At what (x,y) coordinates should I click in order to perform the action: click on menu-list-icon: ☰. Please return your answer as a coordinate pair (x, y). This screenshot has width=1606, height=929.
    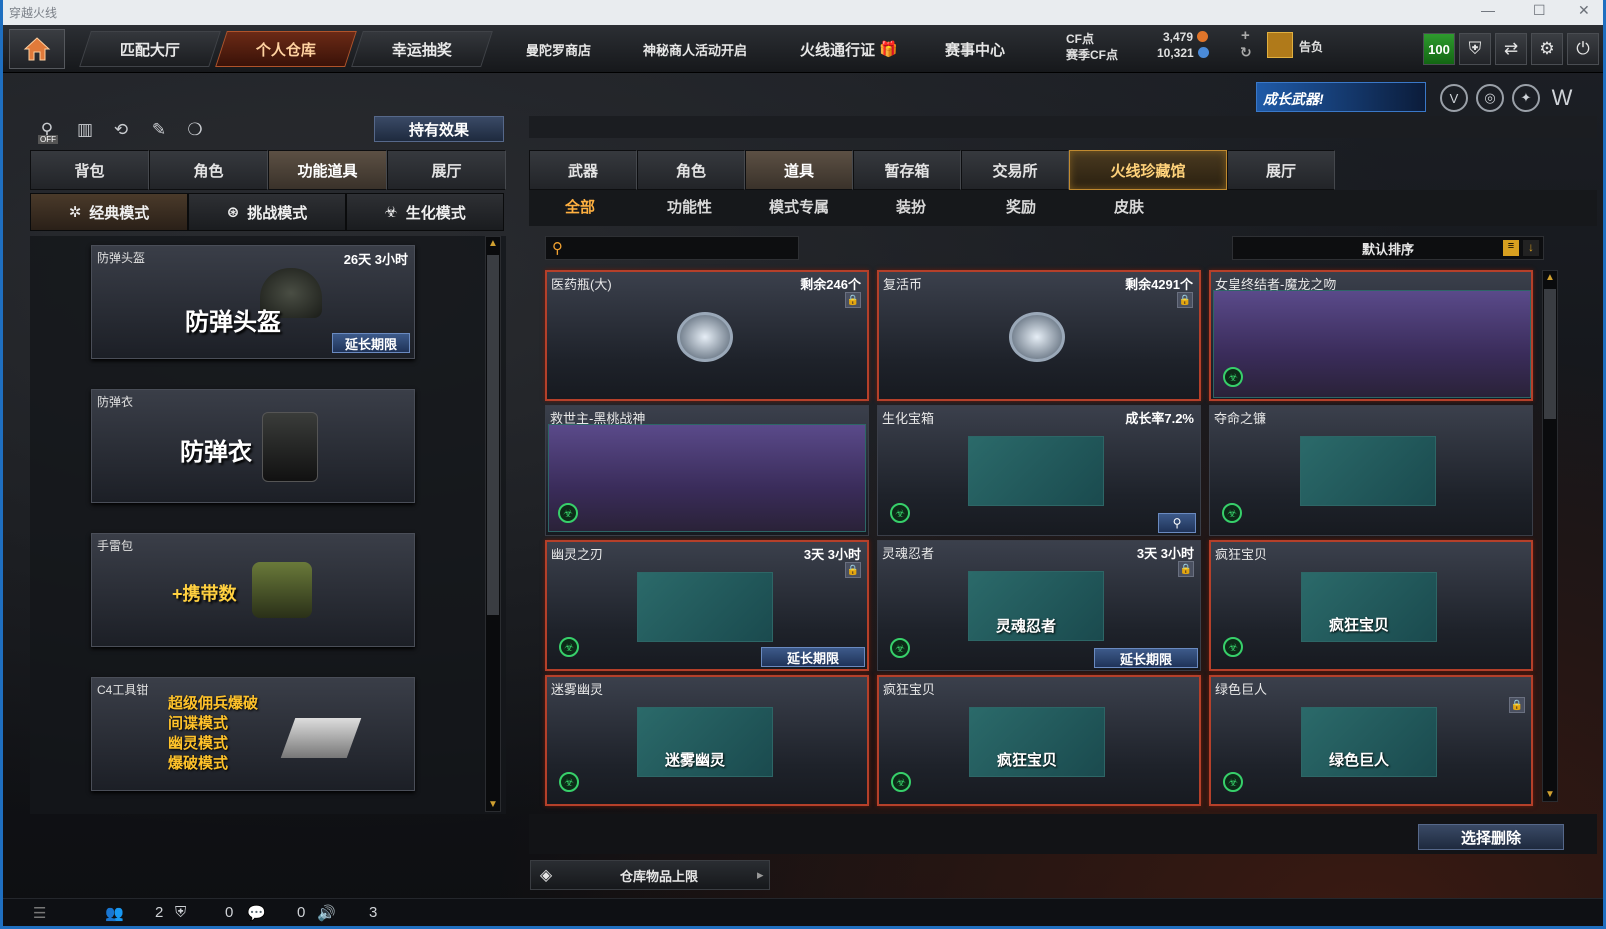
    Looking at the image, I should click on (39, 913).